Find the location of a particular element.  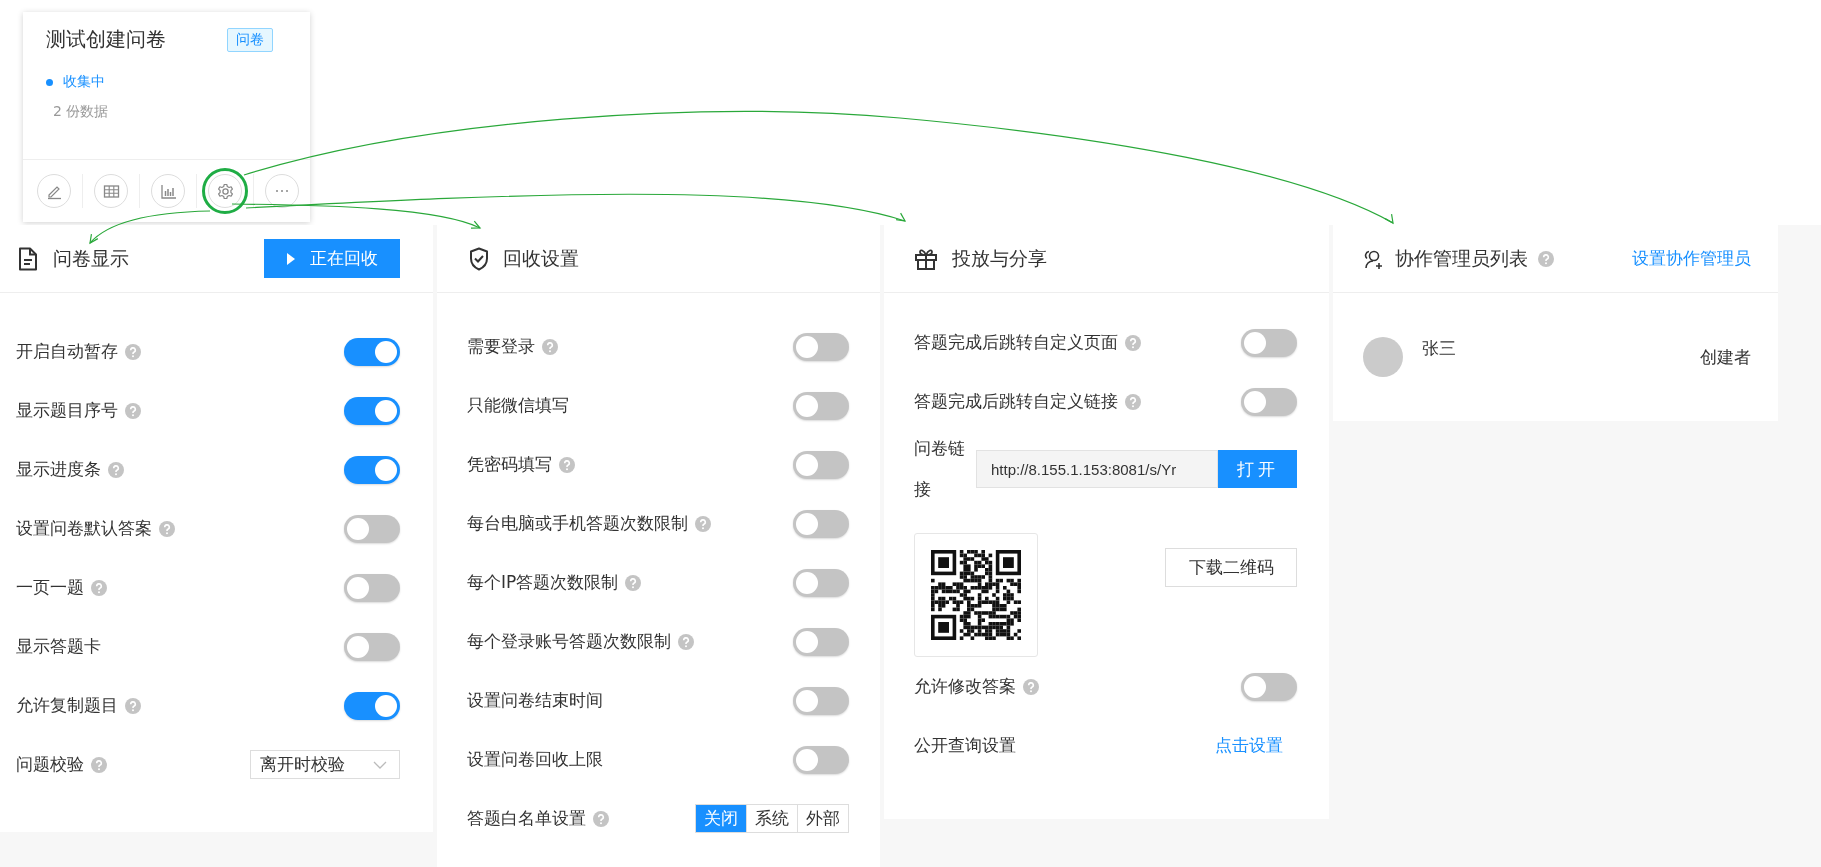

avatar is located at coordinates (1383, 357).